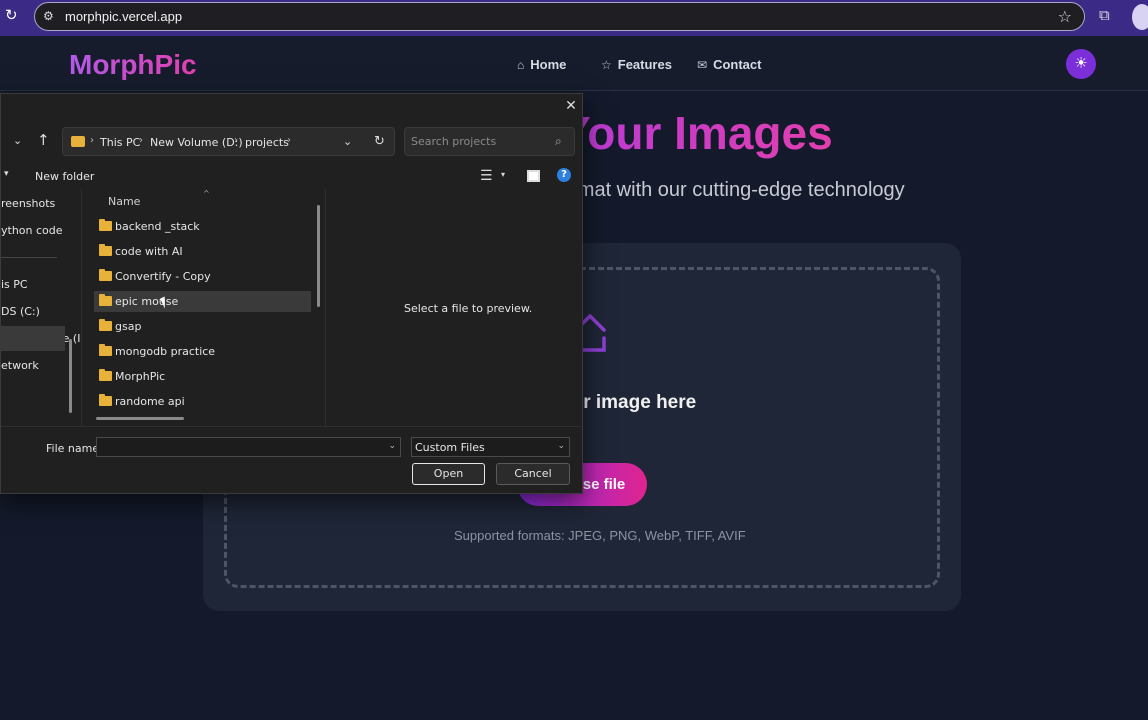 This screenshot has height=720, width=1148. I want to click on organize-dropdown-icon: ▾, so click(6, 174).